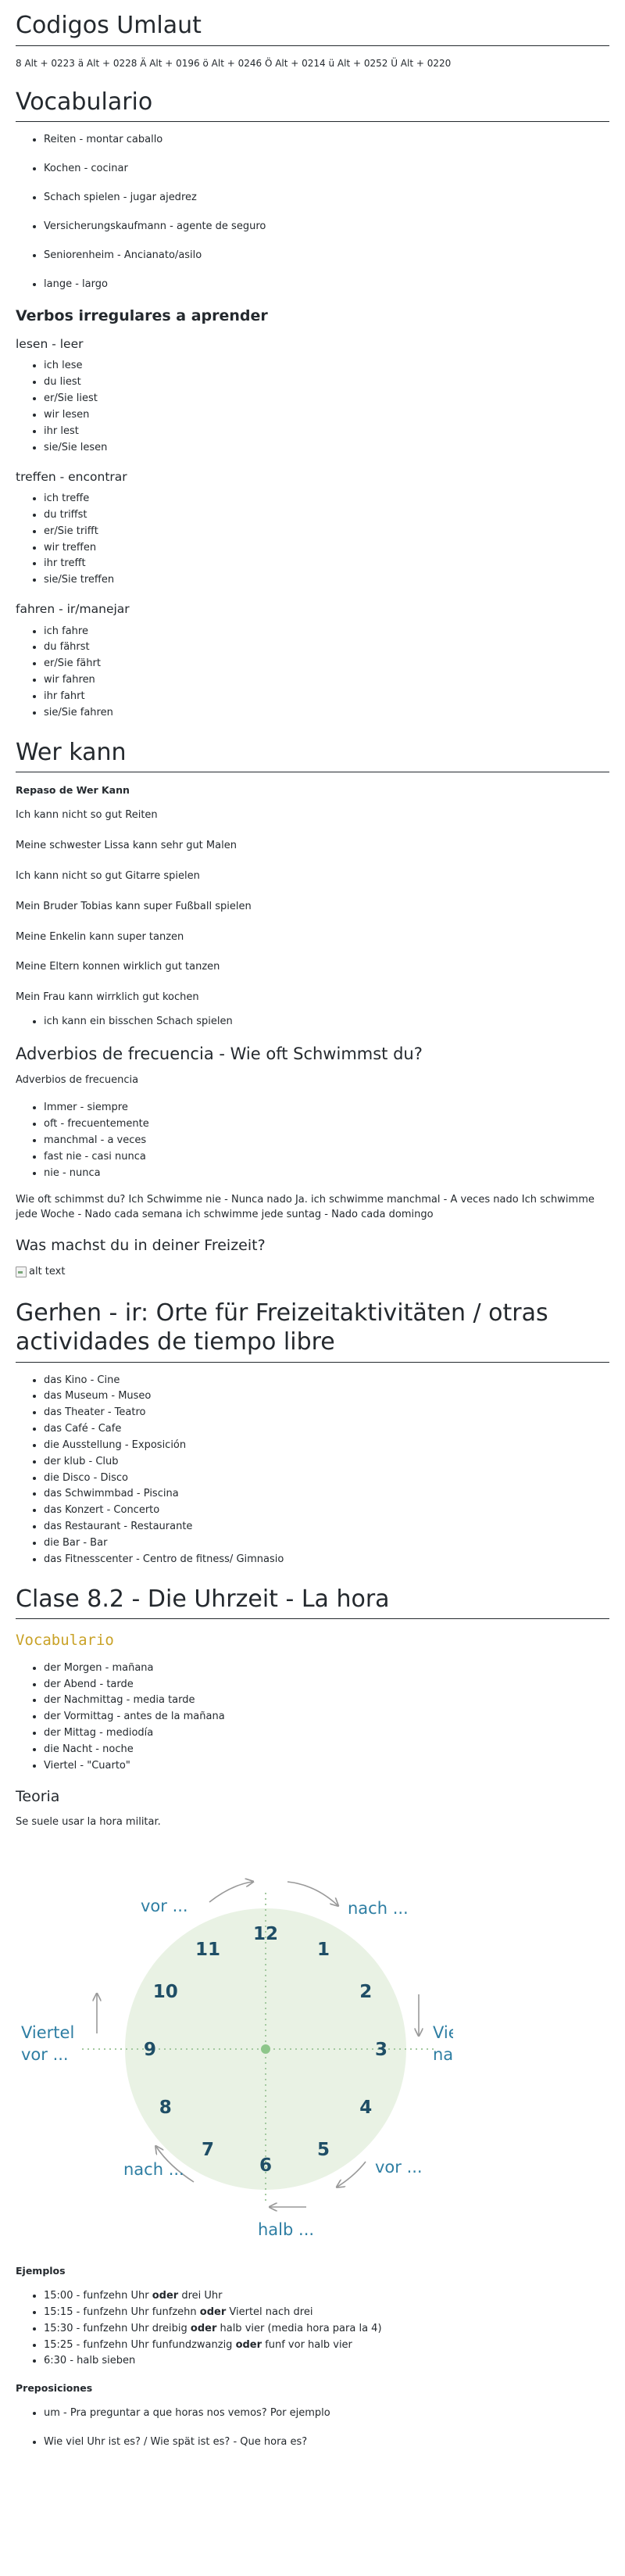 This screenshot has height=2576, width=625. Describe the element at coordinates (326, 564) in the screenshot. I see `list-item: ihr trefft` at that location.